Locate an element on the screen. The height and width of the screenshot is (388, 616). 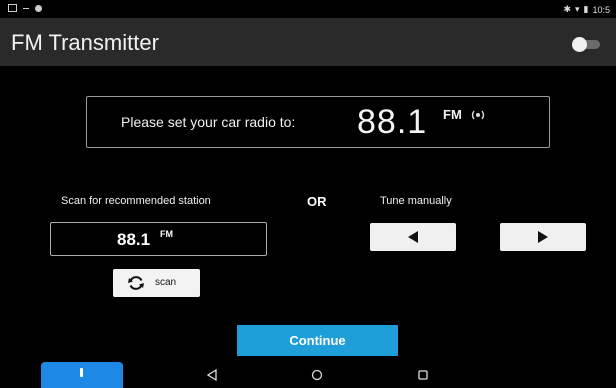
recents-icon is located at coordinates (423, 375).